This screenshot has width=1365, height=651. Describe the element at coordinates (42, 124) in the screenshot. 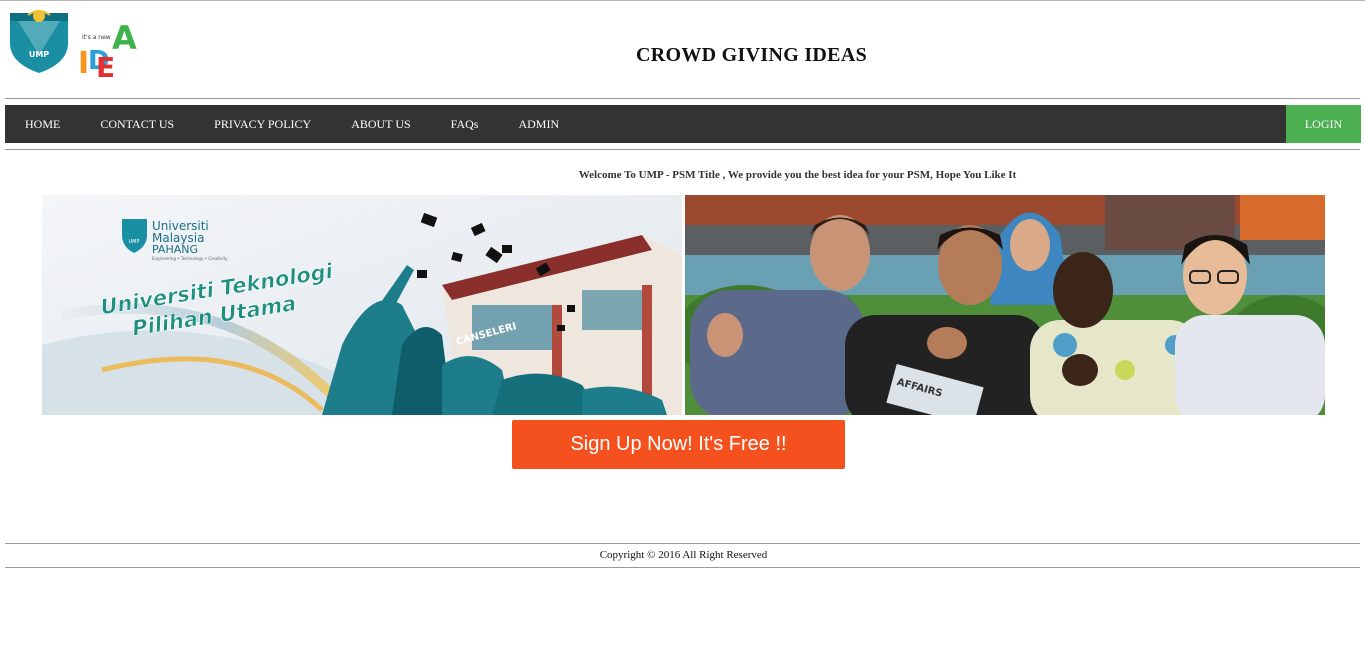

I see `nav-home-link: HOME` at that location.